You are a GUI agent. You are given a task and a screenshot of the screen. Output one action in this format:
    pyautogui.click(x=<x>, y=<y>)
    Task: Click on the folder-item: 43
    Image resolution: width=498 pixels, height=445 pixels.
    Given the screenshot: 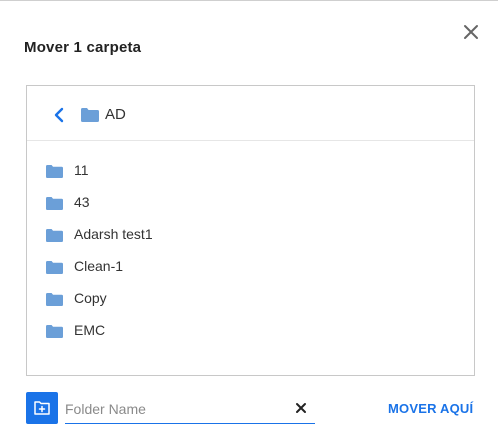 What is the action you would take?
    pyautogui.click(x=250, y=202)
    